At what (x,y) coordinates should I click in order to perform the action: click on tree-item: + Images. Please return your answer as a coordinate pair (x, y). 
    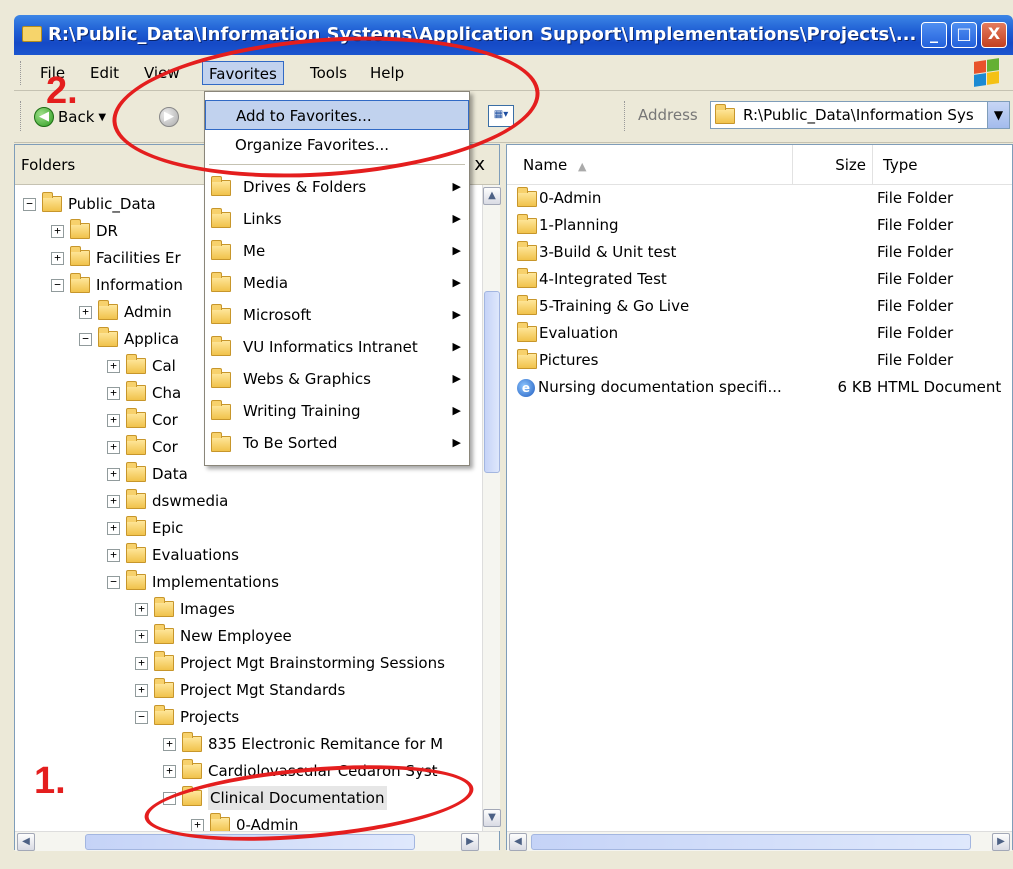
    Looking at the image, I should click on (185, 609).